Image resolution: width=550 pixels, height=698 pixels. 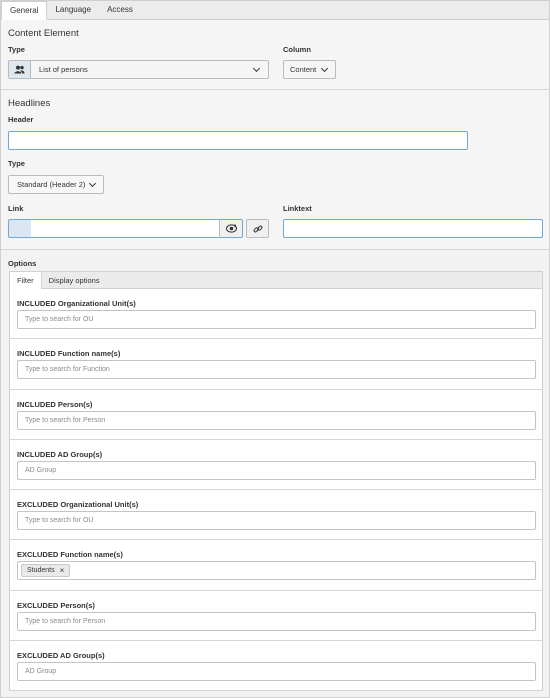 What do you see at coordinates (276, 280) in the screenshot?
I see `options-tab-bar: Filter Display options` at bounding box center [276, 280].